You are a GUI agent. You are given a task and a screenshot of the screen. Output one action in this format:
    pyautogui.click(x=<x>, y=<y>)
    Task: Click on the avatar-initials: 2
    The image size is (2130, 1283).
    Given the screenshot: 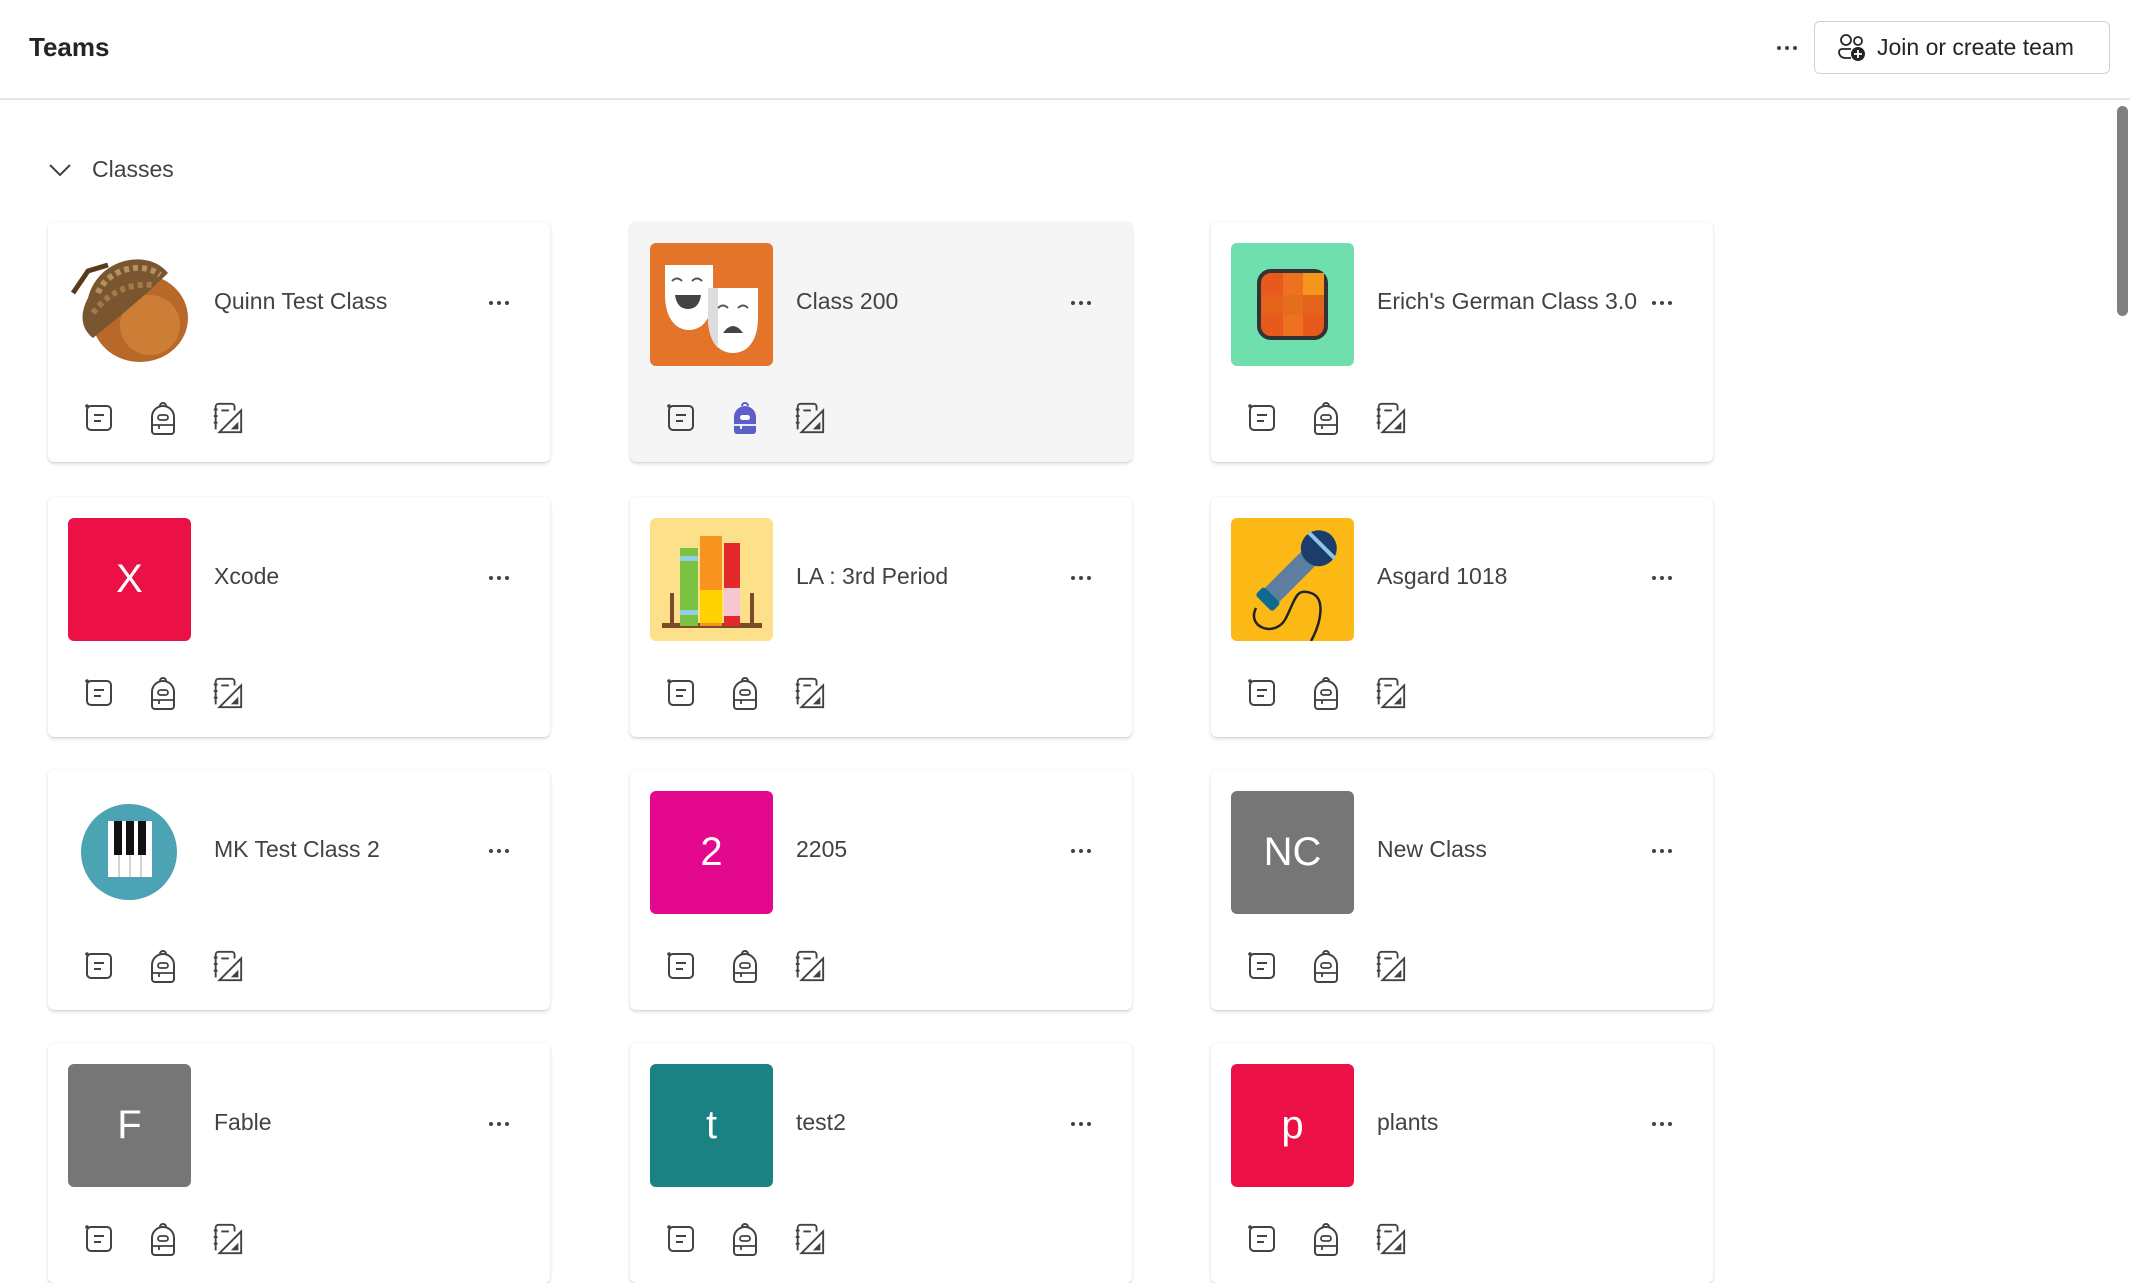 What is the action you would take?
    pyautogui.click(x=711, y=852)
    